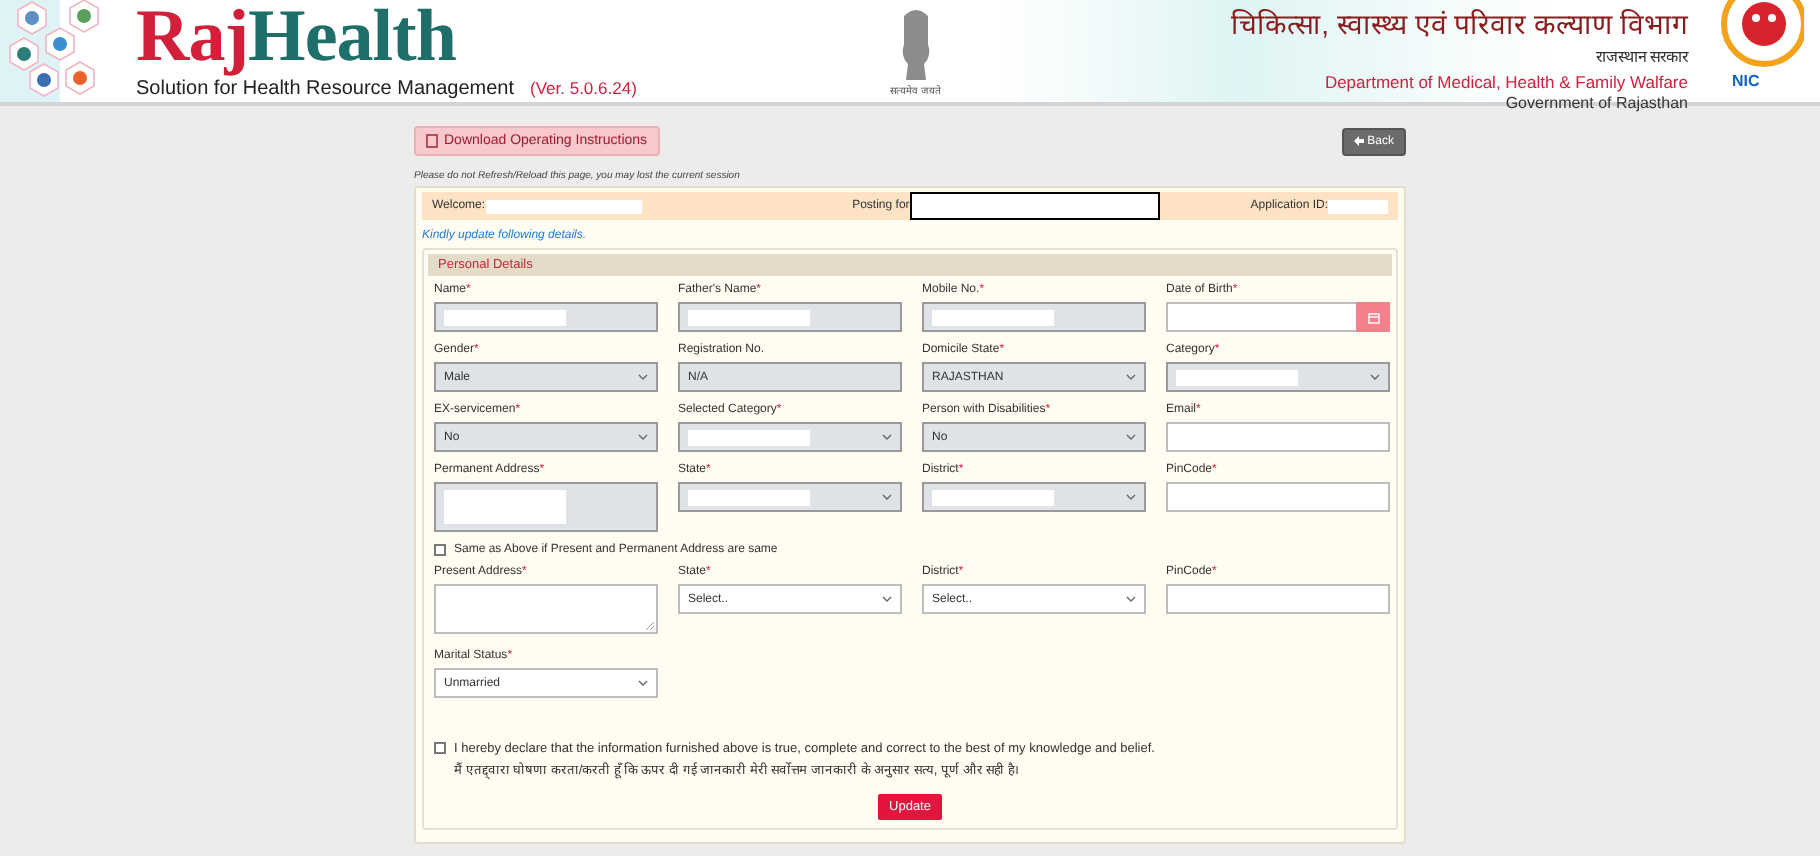 This screenshot has height=856, width=1820. What do you see at coordinates (1358, 141) in the screenshot?
I see `arrow-left-icon` at bounding box center [1358, 141].